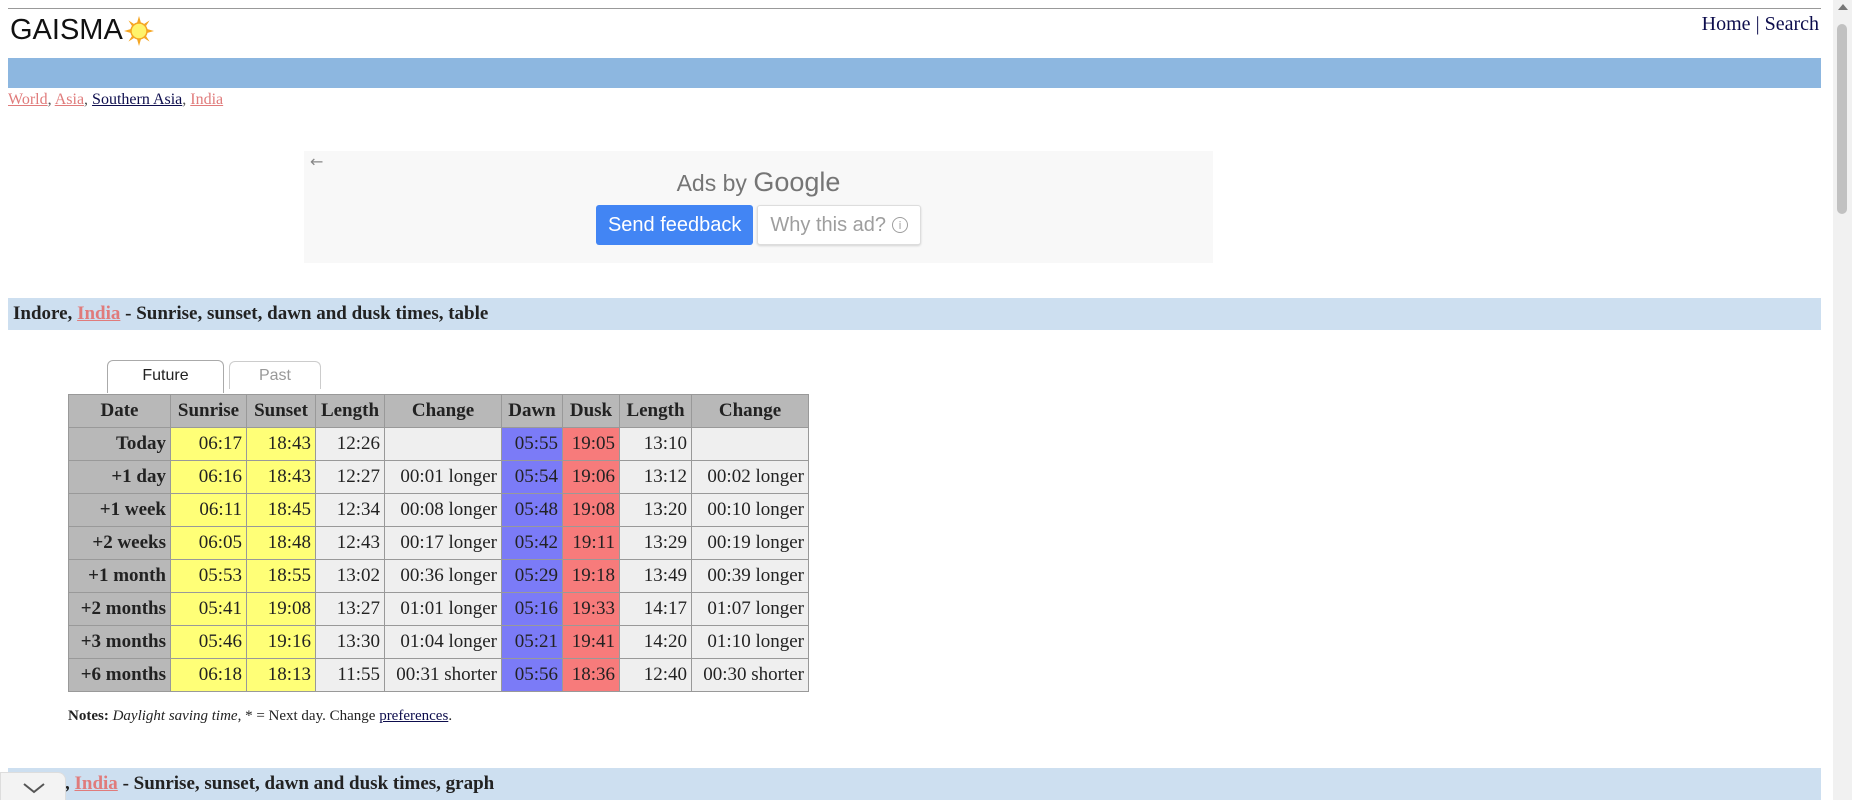  Describe the element at coordinates (532, 609) in the screenshot. I see `dawn-cell: 05:16` at that location.